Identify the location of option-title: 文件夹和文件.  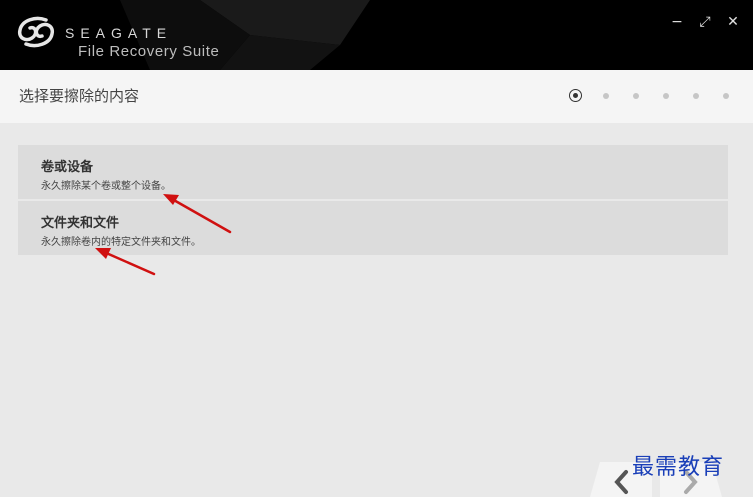
(80, 223).